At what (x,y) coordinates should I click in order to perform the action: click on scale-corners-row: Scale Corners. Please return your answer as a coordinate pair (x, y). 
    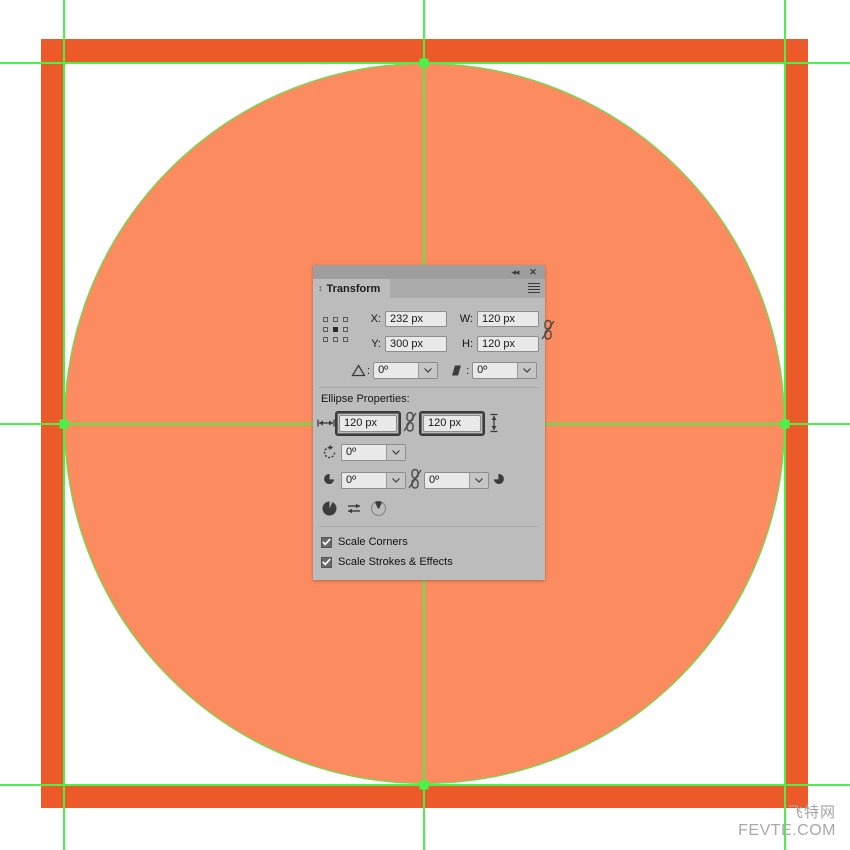
    Looking at the image, I should click on (429, 542).